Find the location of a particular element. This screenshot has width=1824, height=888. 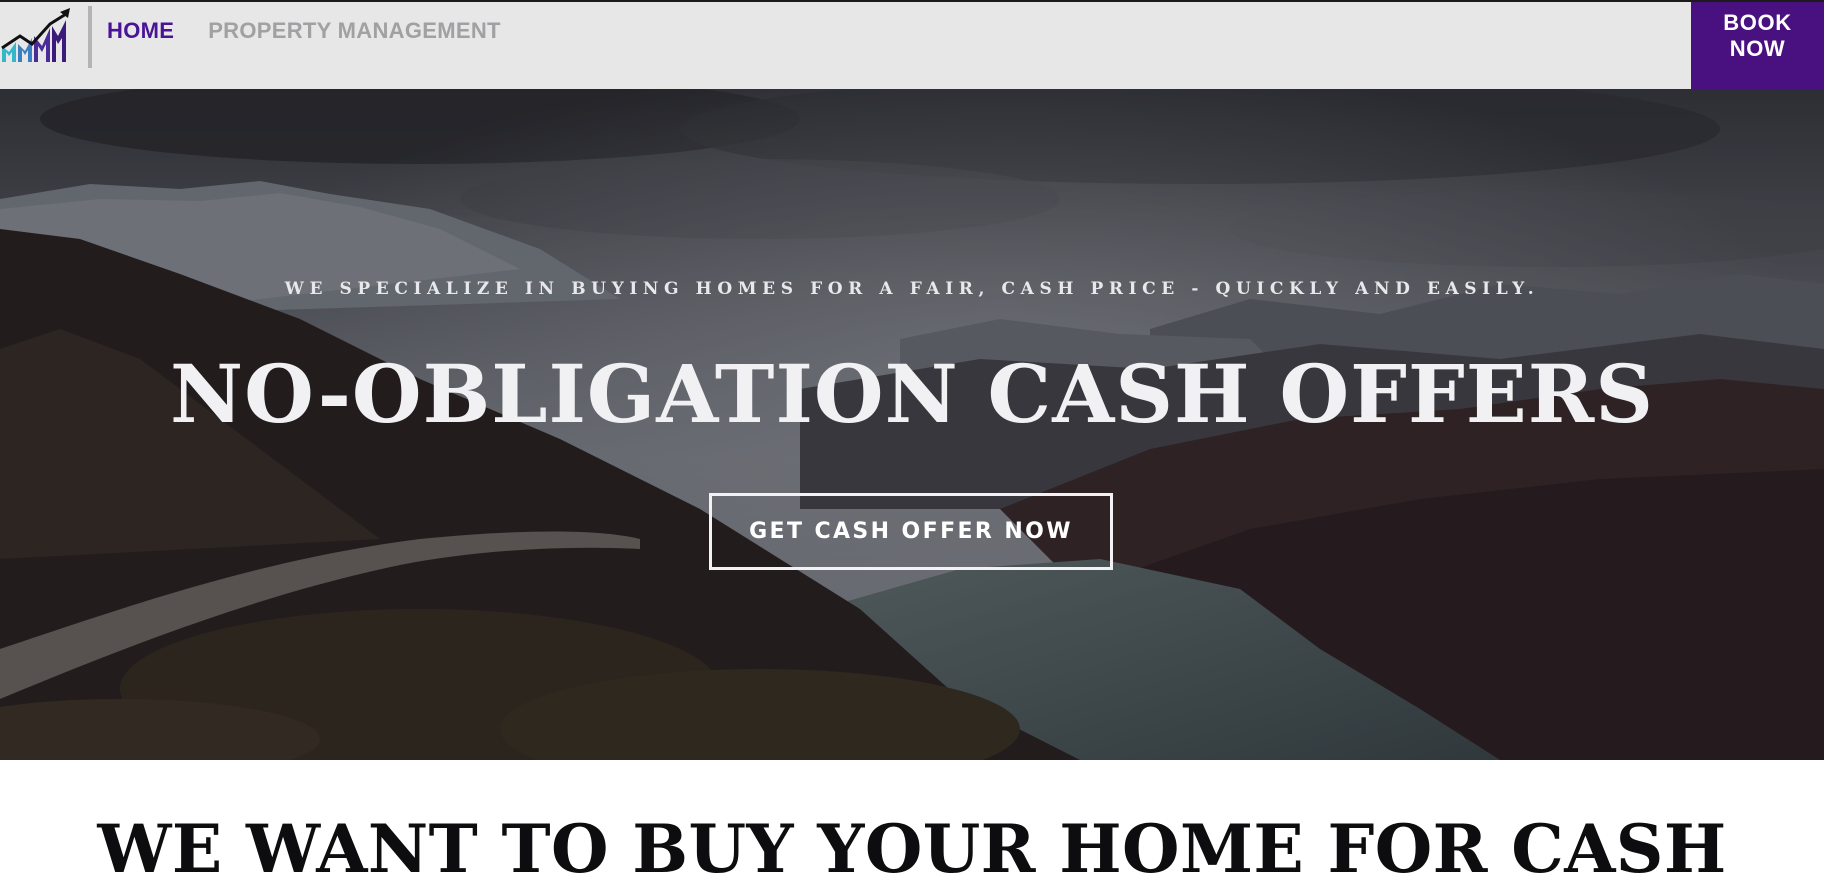

book-now-line1: BOOK is located at coordinates (1757, 22).